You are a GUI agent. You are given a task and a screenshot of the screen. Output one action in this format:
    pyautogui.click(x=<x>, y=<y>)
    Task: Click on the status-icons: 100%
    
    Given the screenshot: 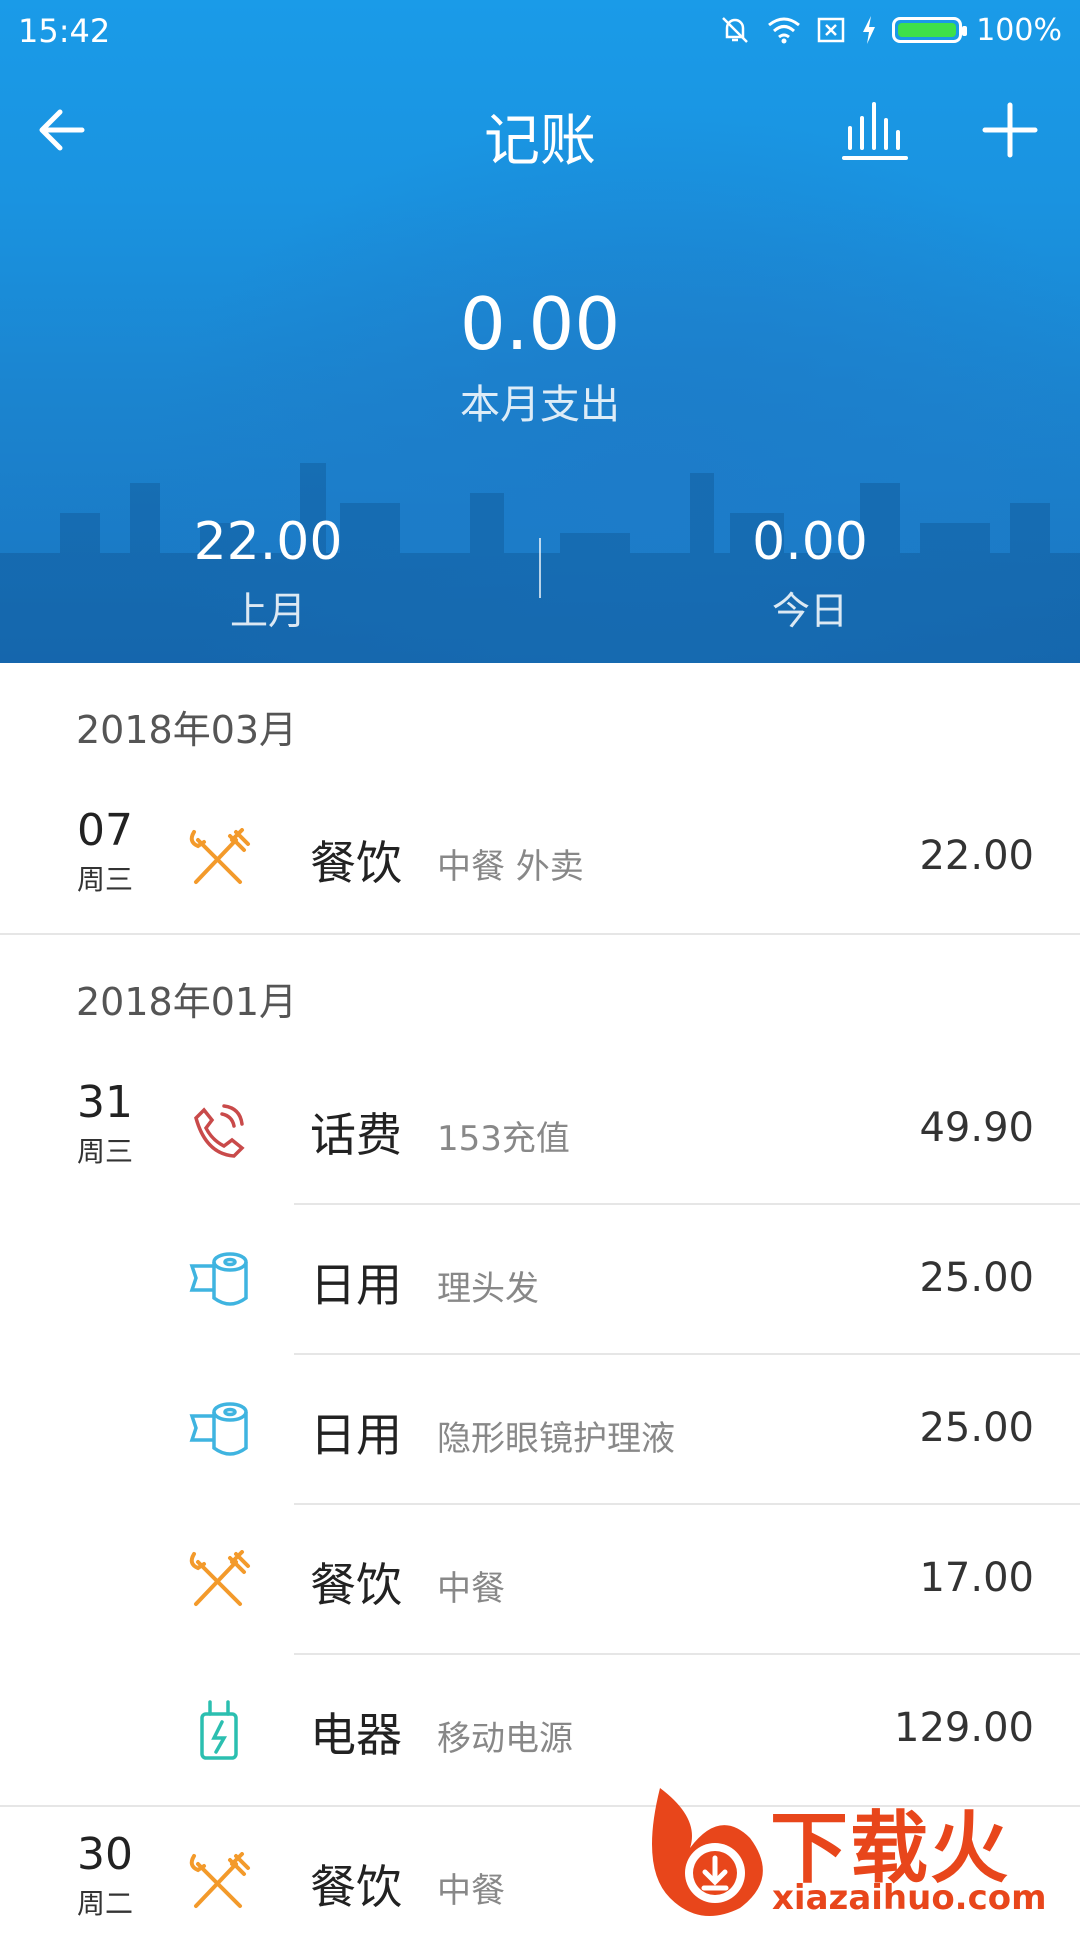 What is the action you would take?
    pyautogui.click(x=890, y=30)
    